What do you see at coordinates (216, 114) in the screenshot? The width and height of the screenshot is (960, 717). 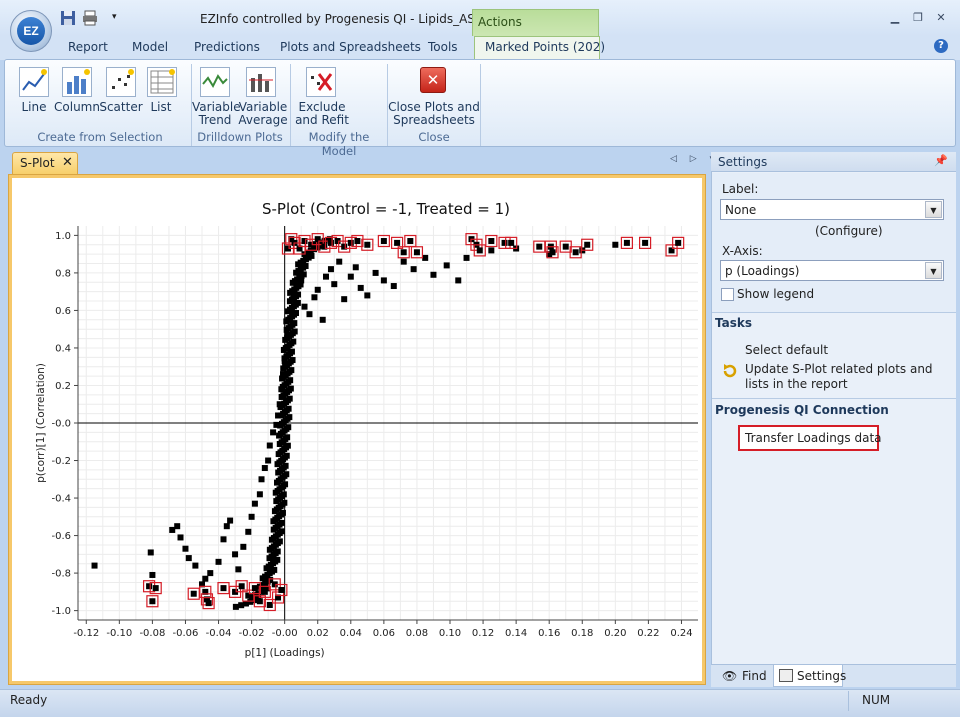 I see `variable-trend-button: Variable Trend` at bounding box center [216, 114].